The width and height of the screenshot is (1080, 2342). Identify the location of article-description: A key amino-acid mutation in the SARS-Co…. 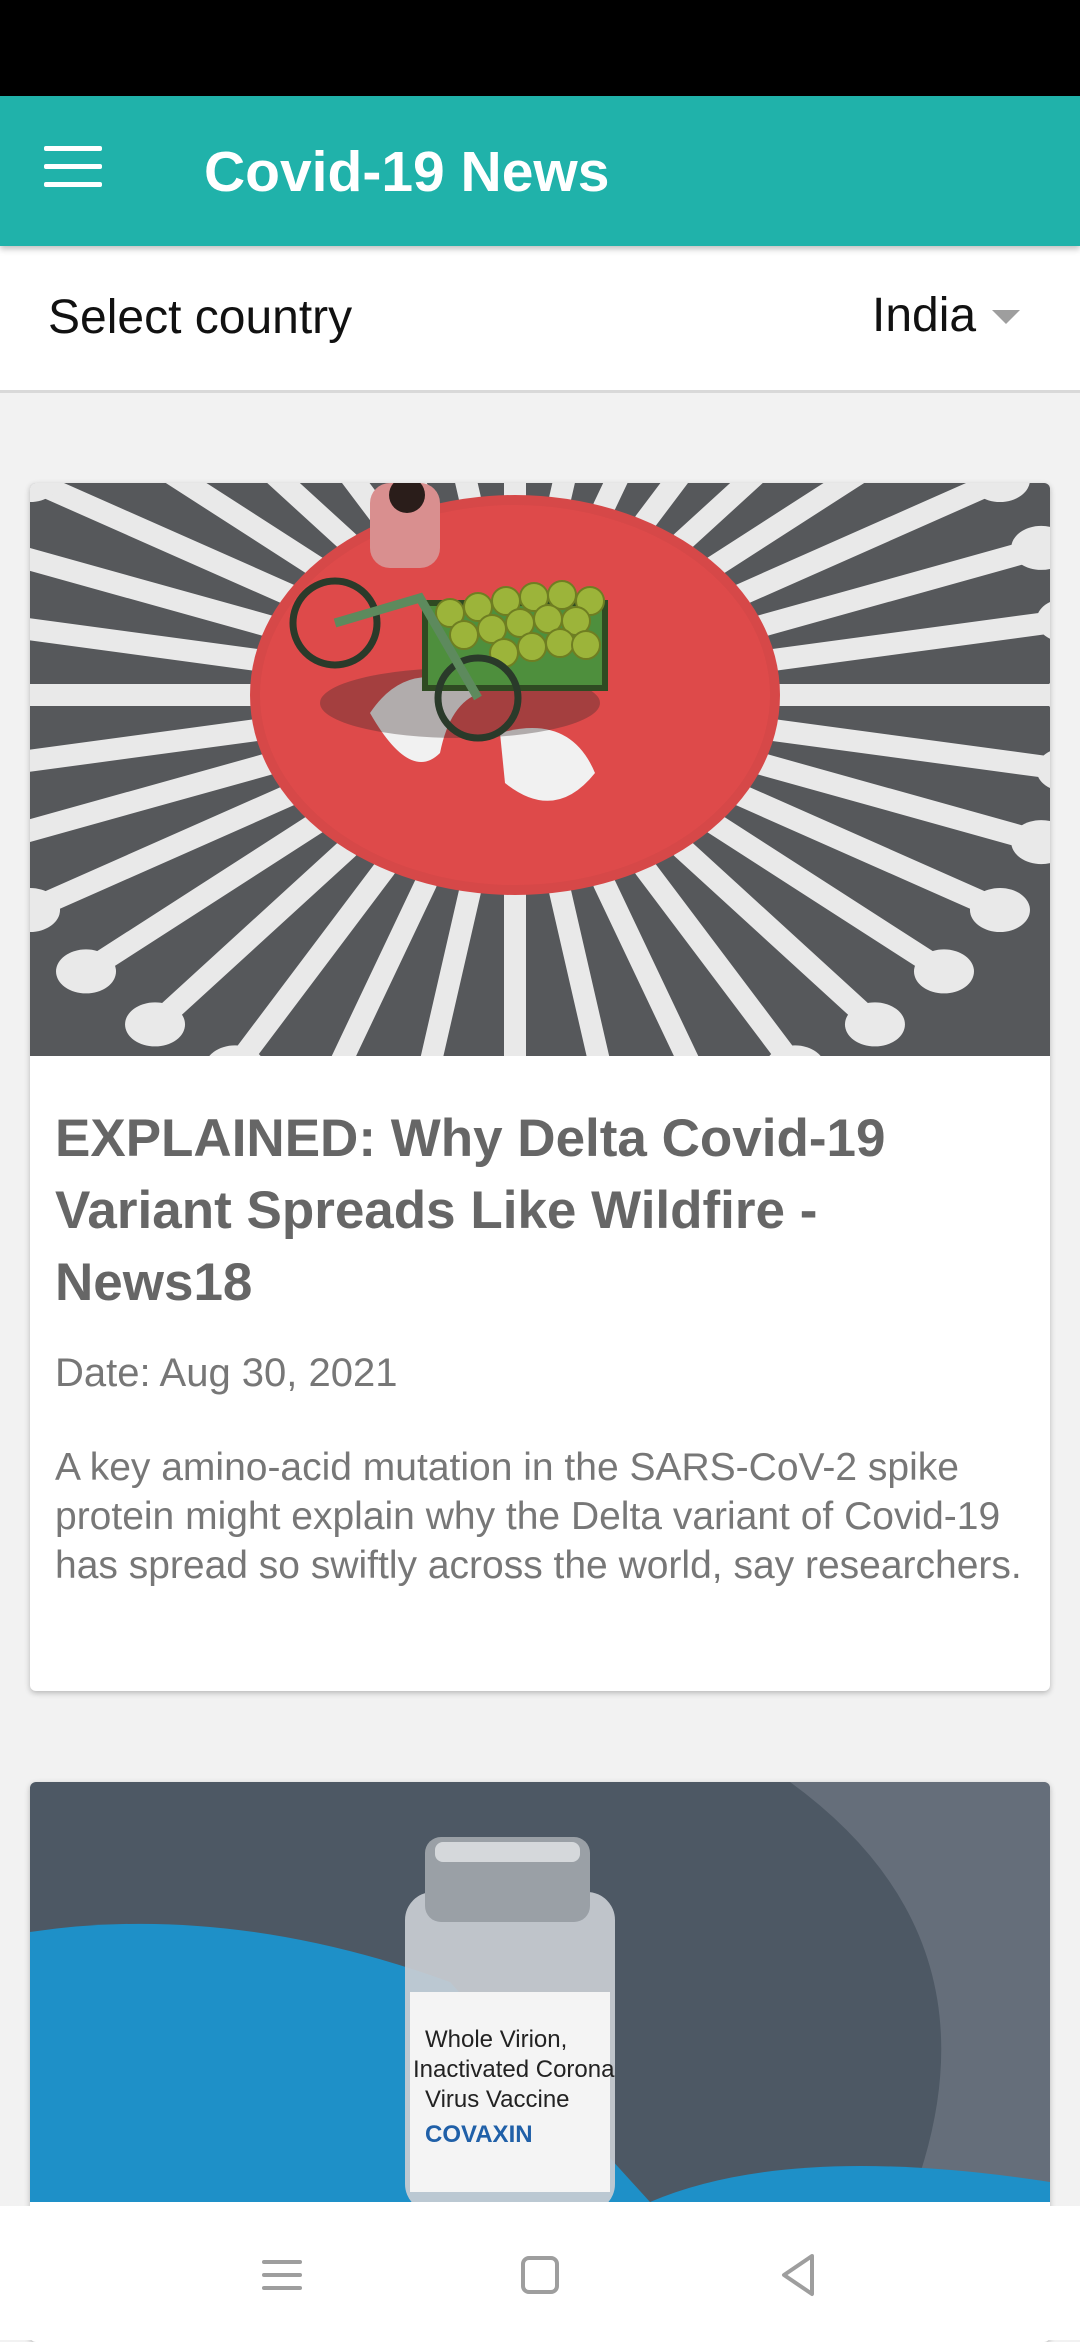
(538, 1516).